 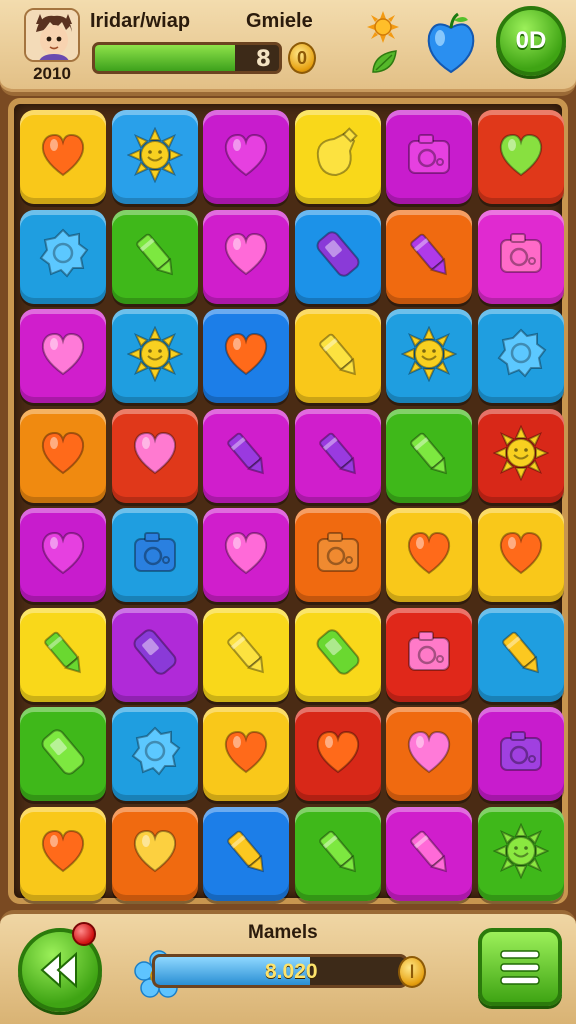 What do you see at coordinates (451, 46) in the screenshot?
I see `apple-icon` at bounding box center [451, 46].